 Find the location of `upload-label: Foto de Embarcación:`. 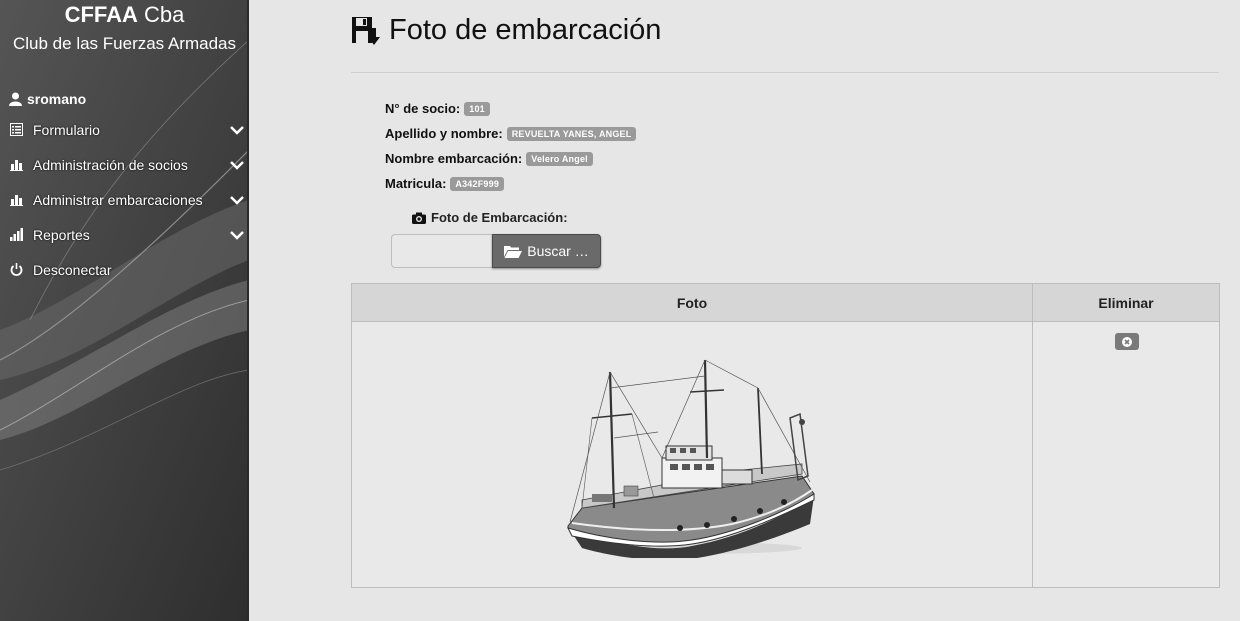

upload-label: Foto de Embarcación: is located at coordinates (490, 217).